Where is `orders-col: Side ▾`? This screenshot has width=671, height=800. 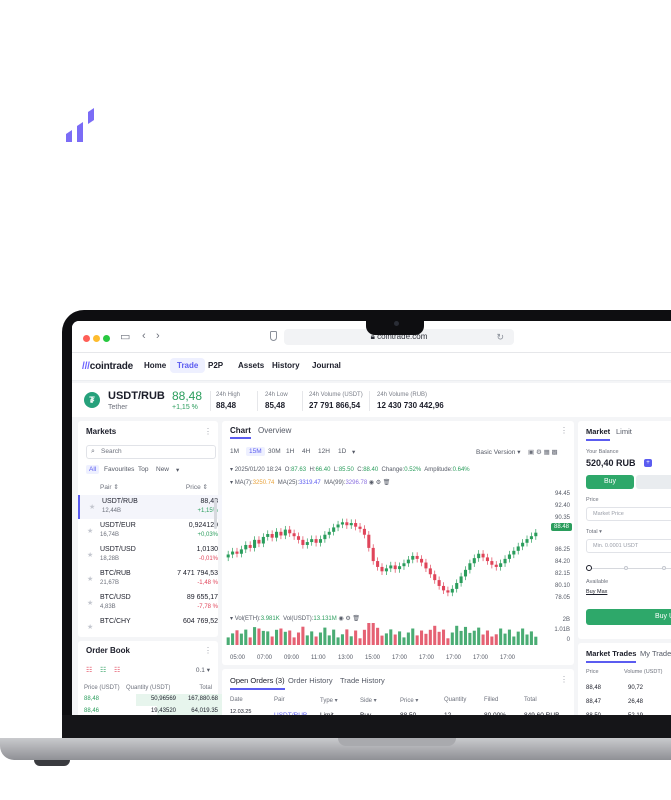
orders-col: Side ▾ is located at coordinates (368, 700).